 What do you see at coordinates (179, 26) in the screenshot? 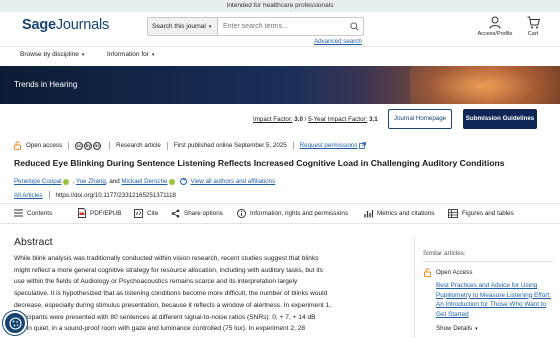
I see `search-scope-label: Search this journal` at bounding box center [179, 26].